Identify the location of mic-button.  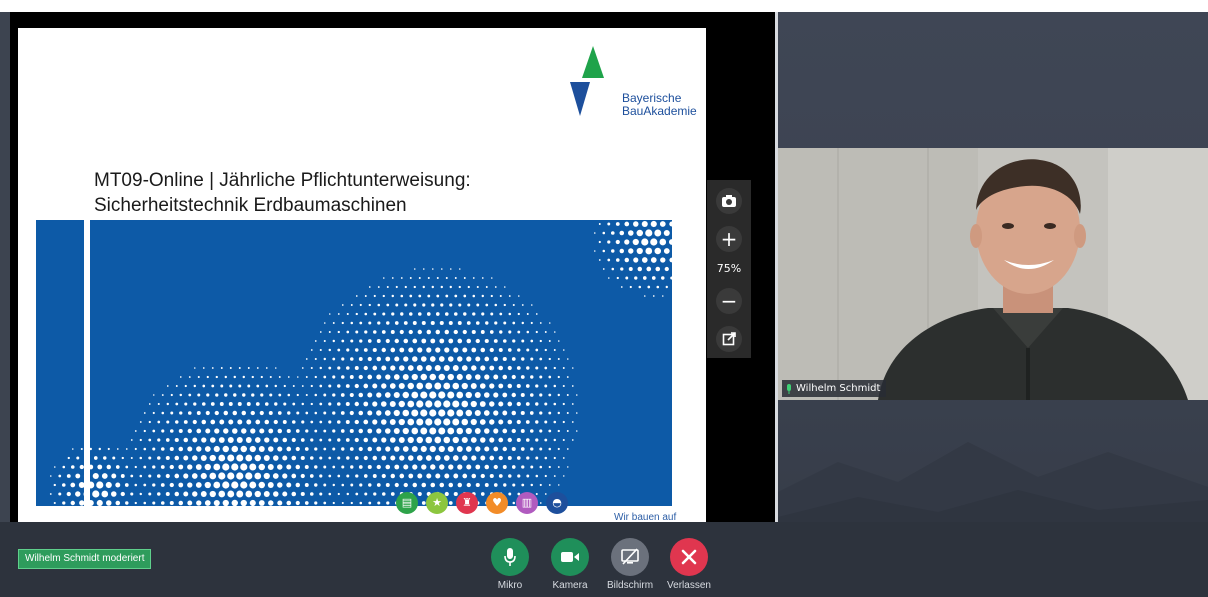
(510, 557).